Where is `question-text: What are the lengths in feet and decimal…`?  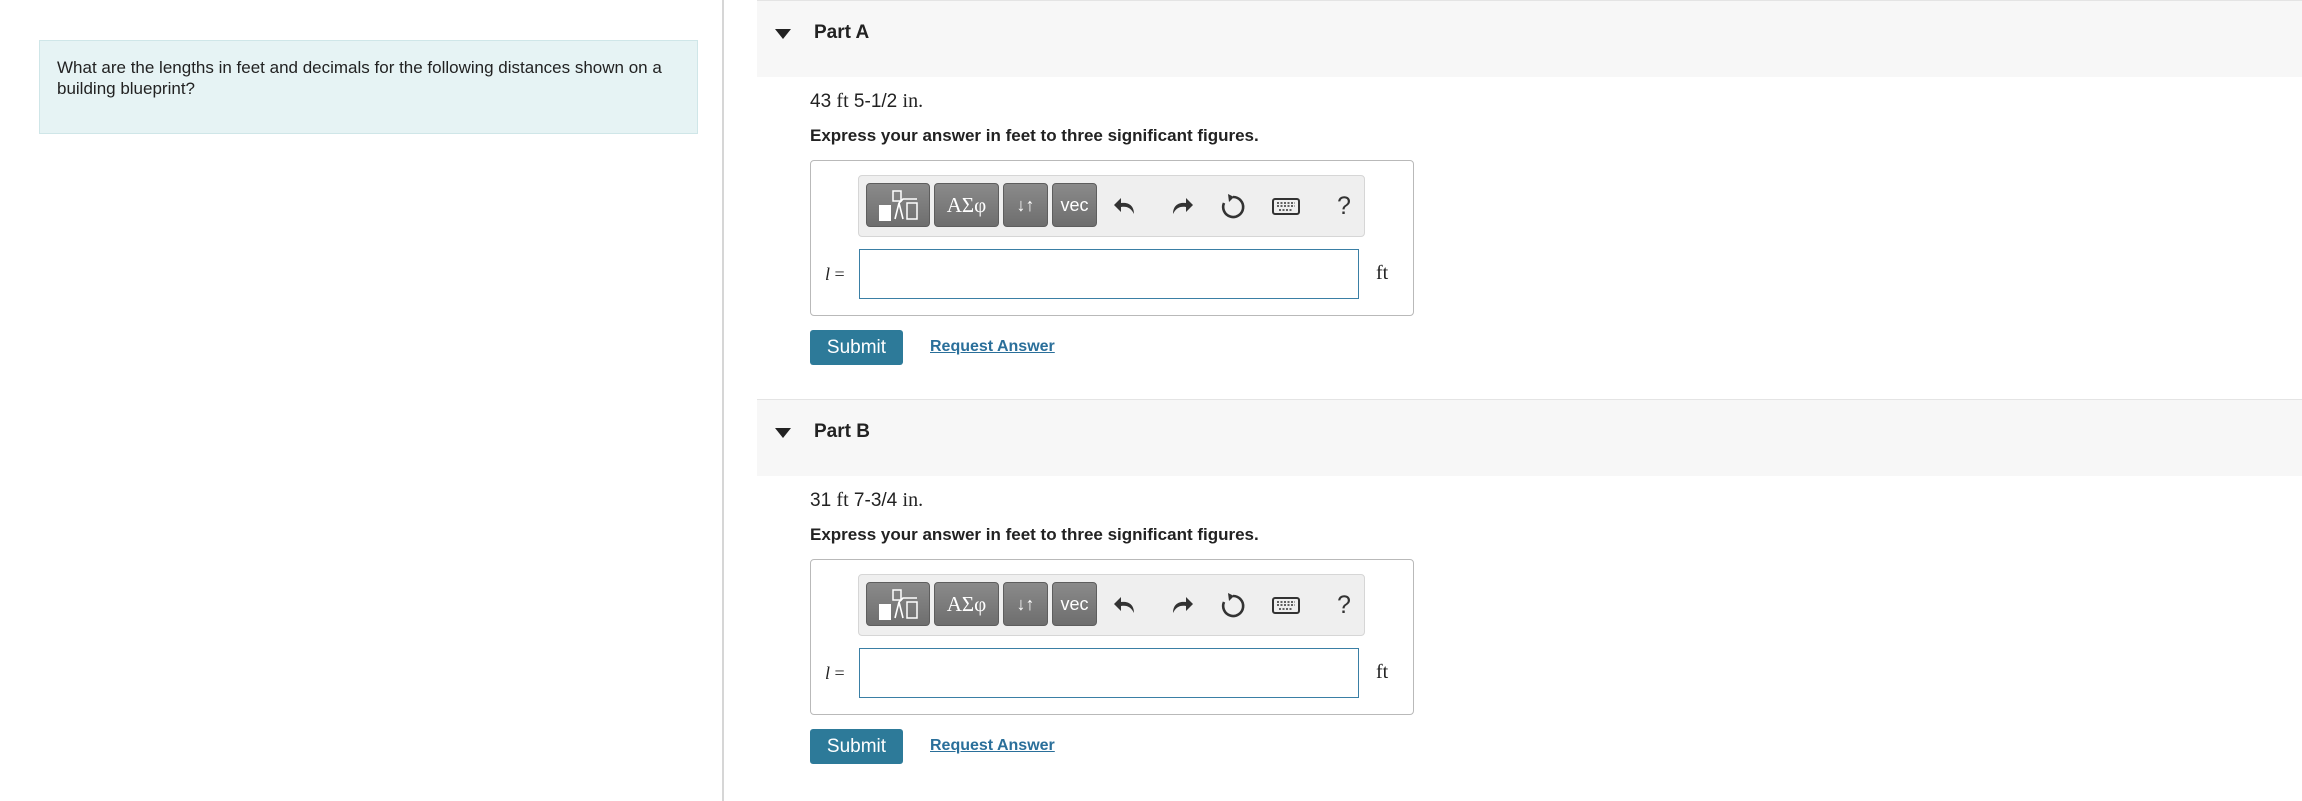
question-text: What are the lengths in feet and decimal… is located at coordinates (359, 78).